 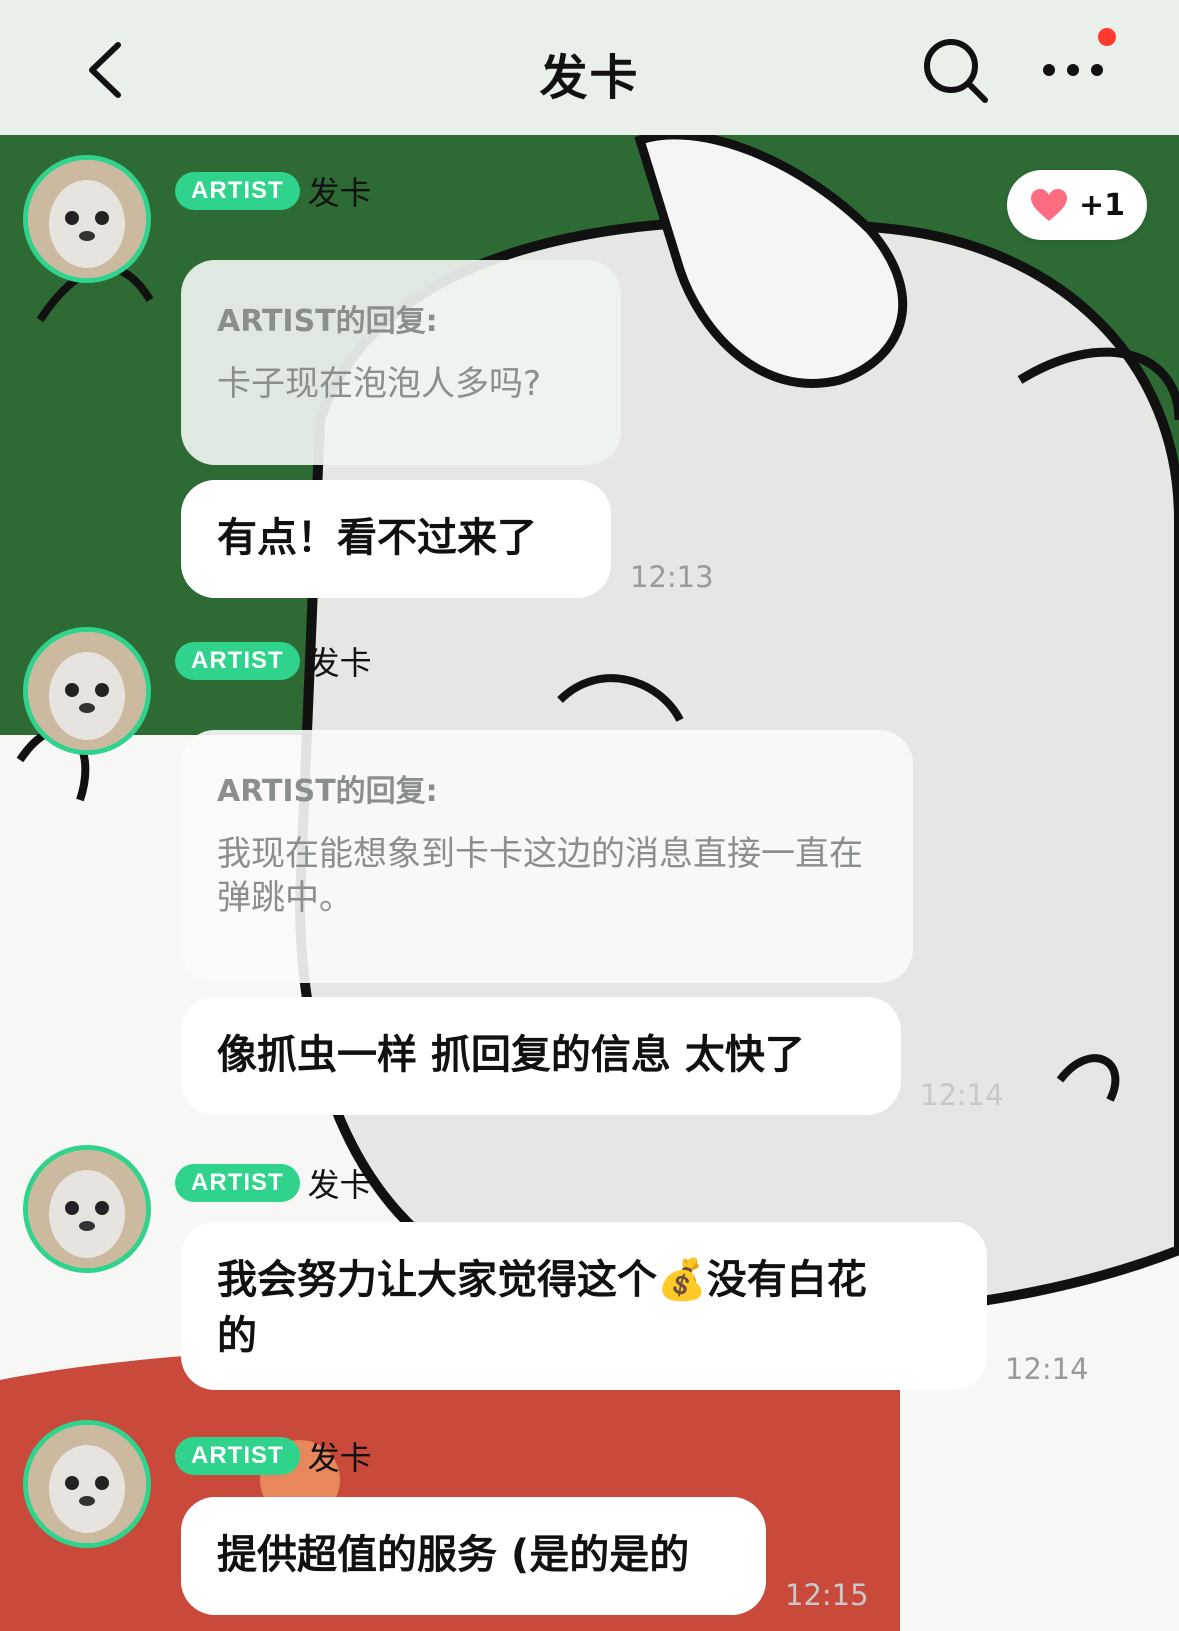 I want to click on message-text-line: 的, so click(x=237, y=1336).